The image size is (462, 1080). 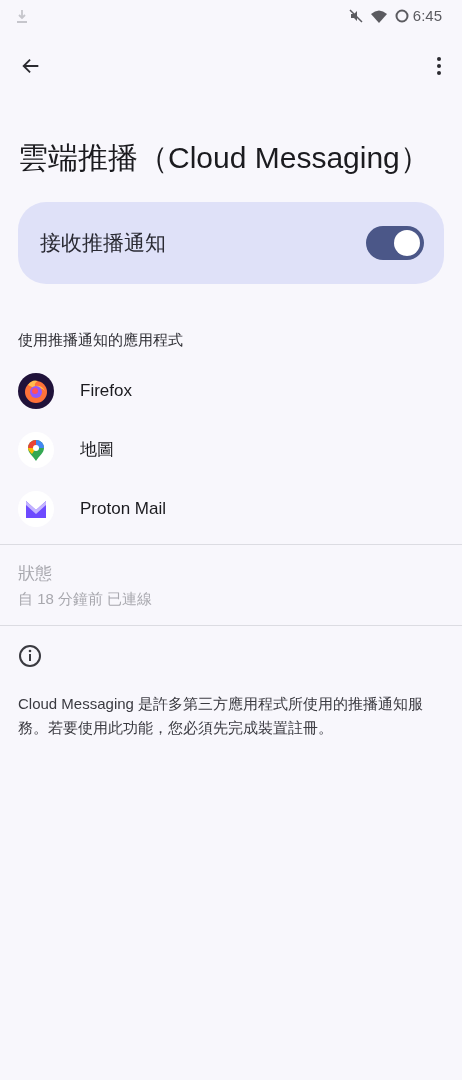 I want to click on download-icon, so click(x=22, y=16).